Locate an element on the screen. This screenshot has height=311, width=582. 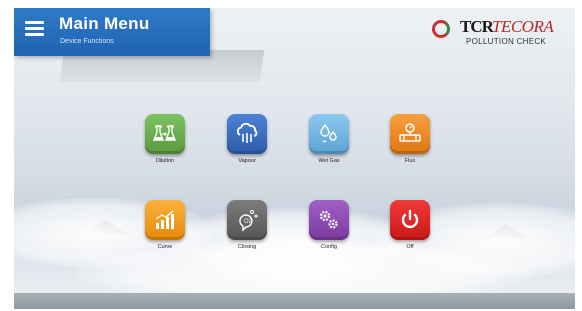
config-button is located at coordinates (329, 220).